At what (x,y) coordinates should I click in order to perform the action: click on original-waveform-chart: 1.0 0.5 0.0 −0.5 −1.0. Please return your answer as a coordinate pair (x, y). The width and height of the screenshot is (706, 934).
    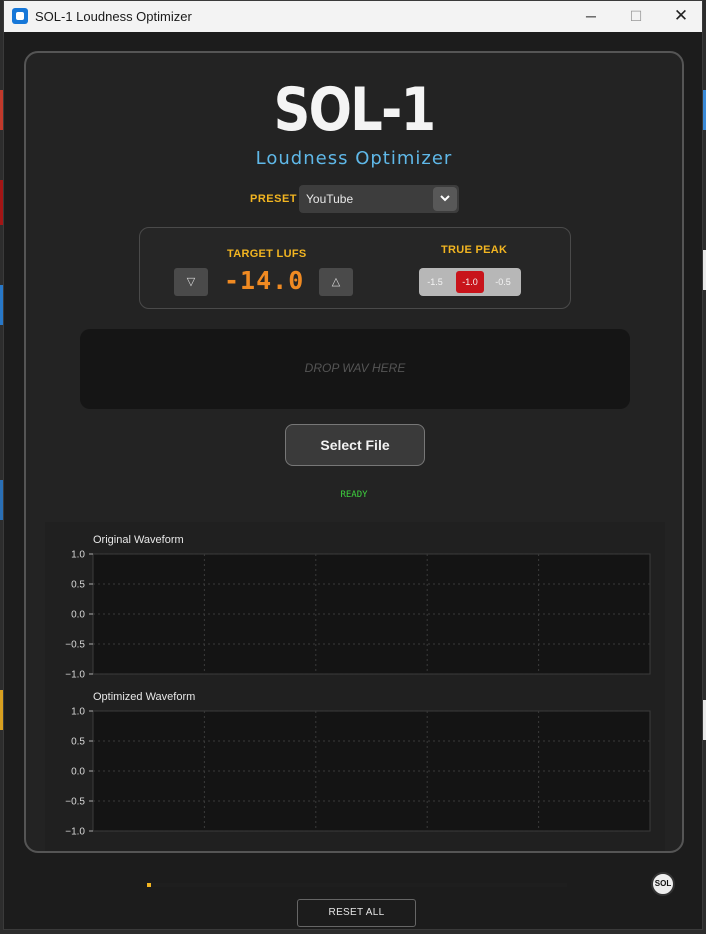
    Looking at the image, I should click on (358, 615).